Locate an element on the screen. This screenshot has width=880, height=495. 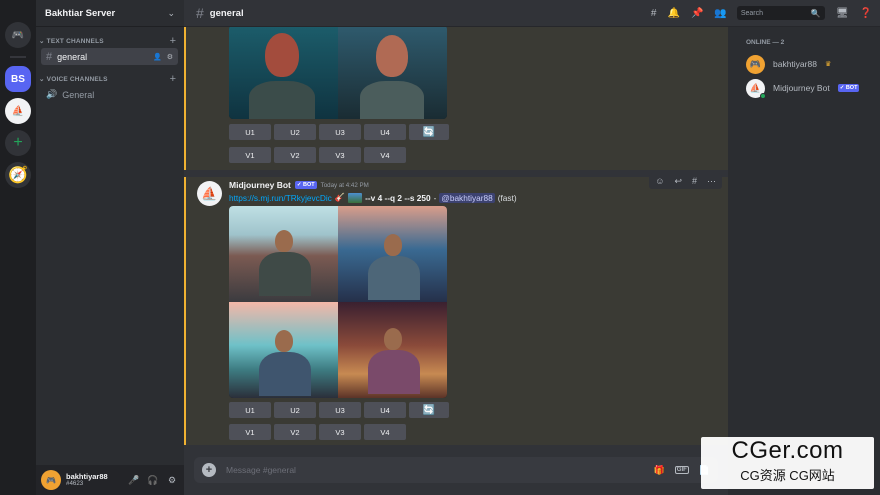
search-input: Search 🔍 is located at coordinates (780, 13).